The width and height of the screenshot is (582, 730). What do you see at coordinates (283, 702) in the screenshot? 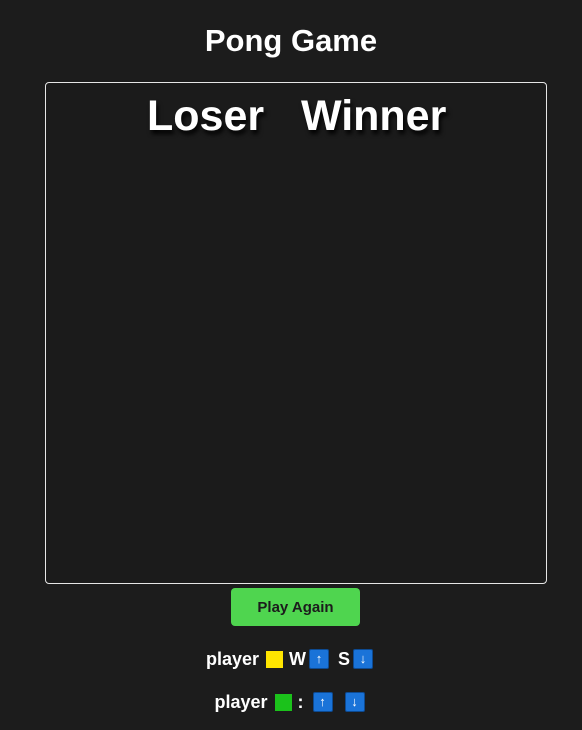
I see `player-two-color-swatch` at bounding box center [283, 702].